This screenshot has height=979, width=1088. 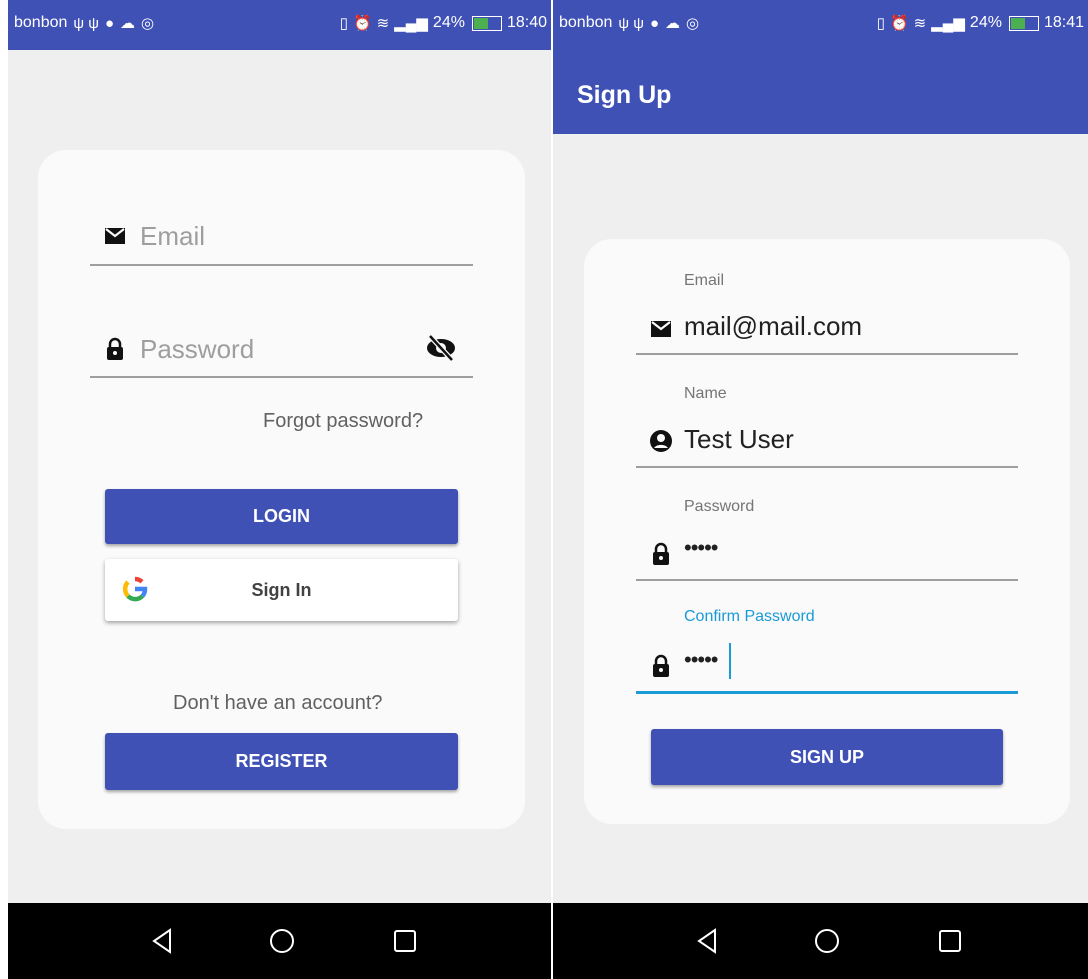 I want to click on no-account-text: Don't have an account?, so click(x=278, y=703).